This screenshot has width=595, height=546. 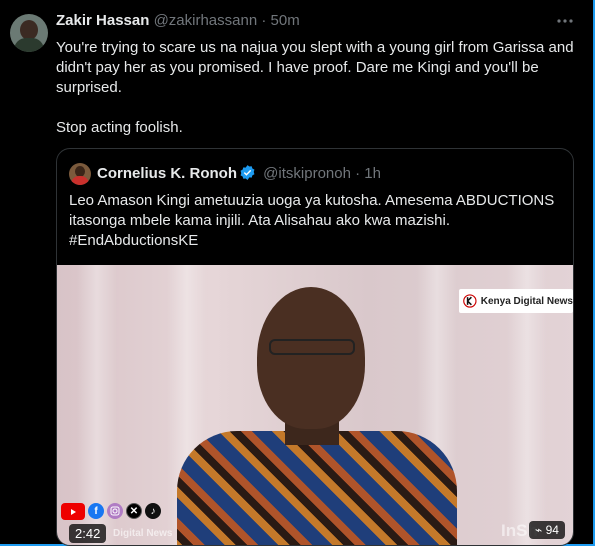 What do you see at coordinates (307, 173) in the screenshot?
I see `quote-author-handle: @itskipronoh` at bounding box center [307, 173].